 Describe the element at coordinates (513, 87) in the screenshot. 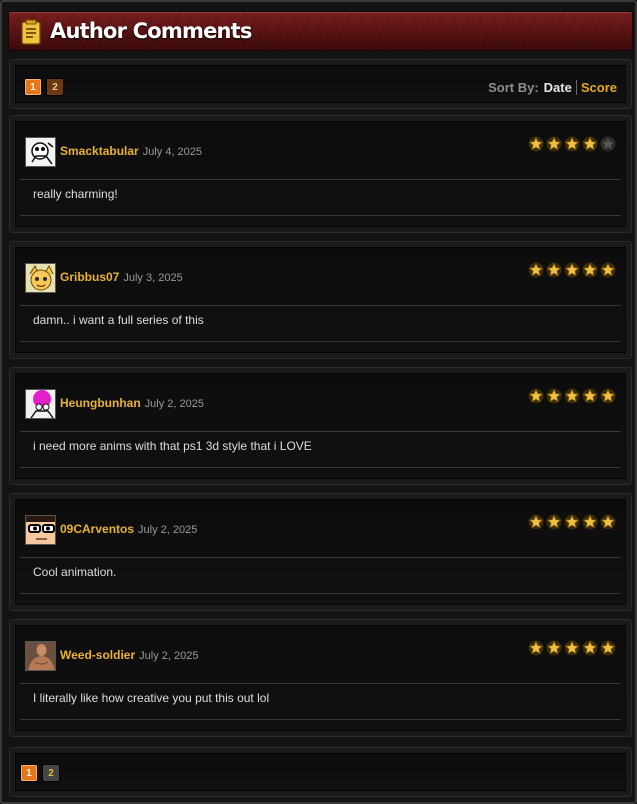

I see `sort-label: Sort By:` at that location.